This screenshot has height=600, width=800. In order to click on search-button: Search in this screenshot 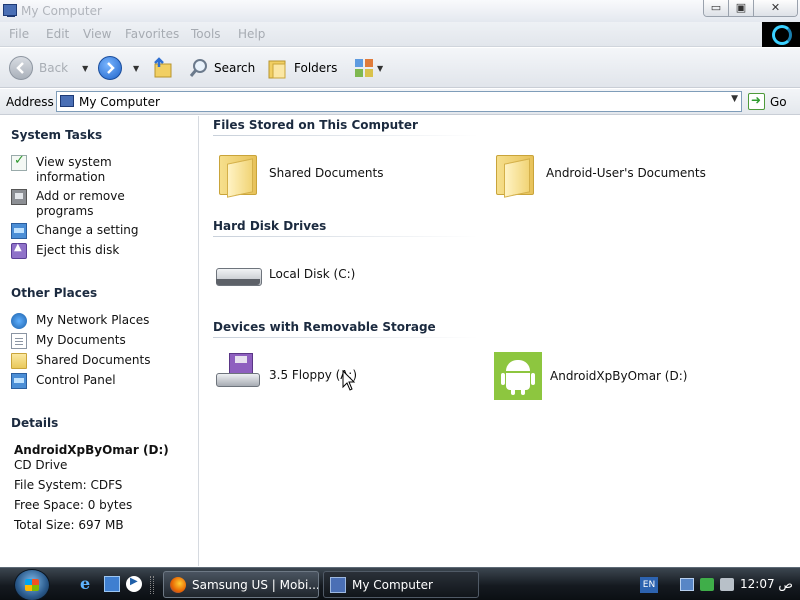, I will do `click(221, 68)`.